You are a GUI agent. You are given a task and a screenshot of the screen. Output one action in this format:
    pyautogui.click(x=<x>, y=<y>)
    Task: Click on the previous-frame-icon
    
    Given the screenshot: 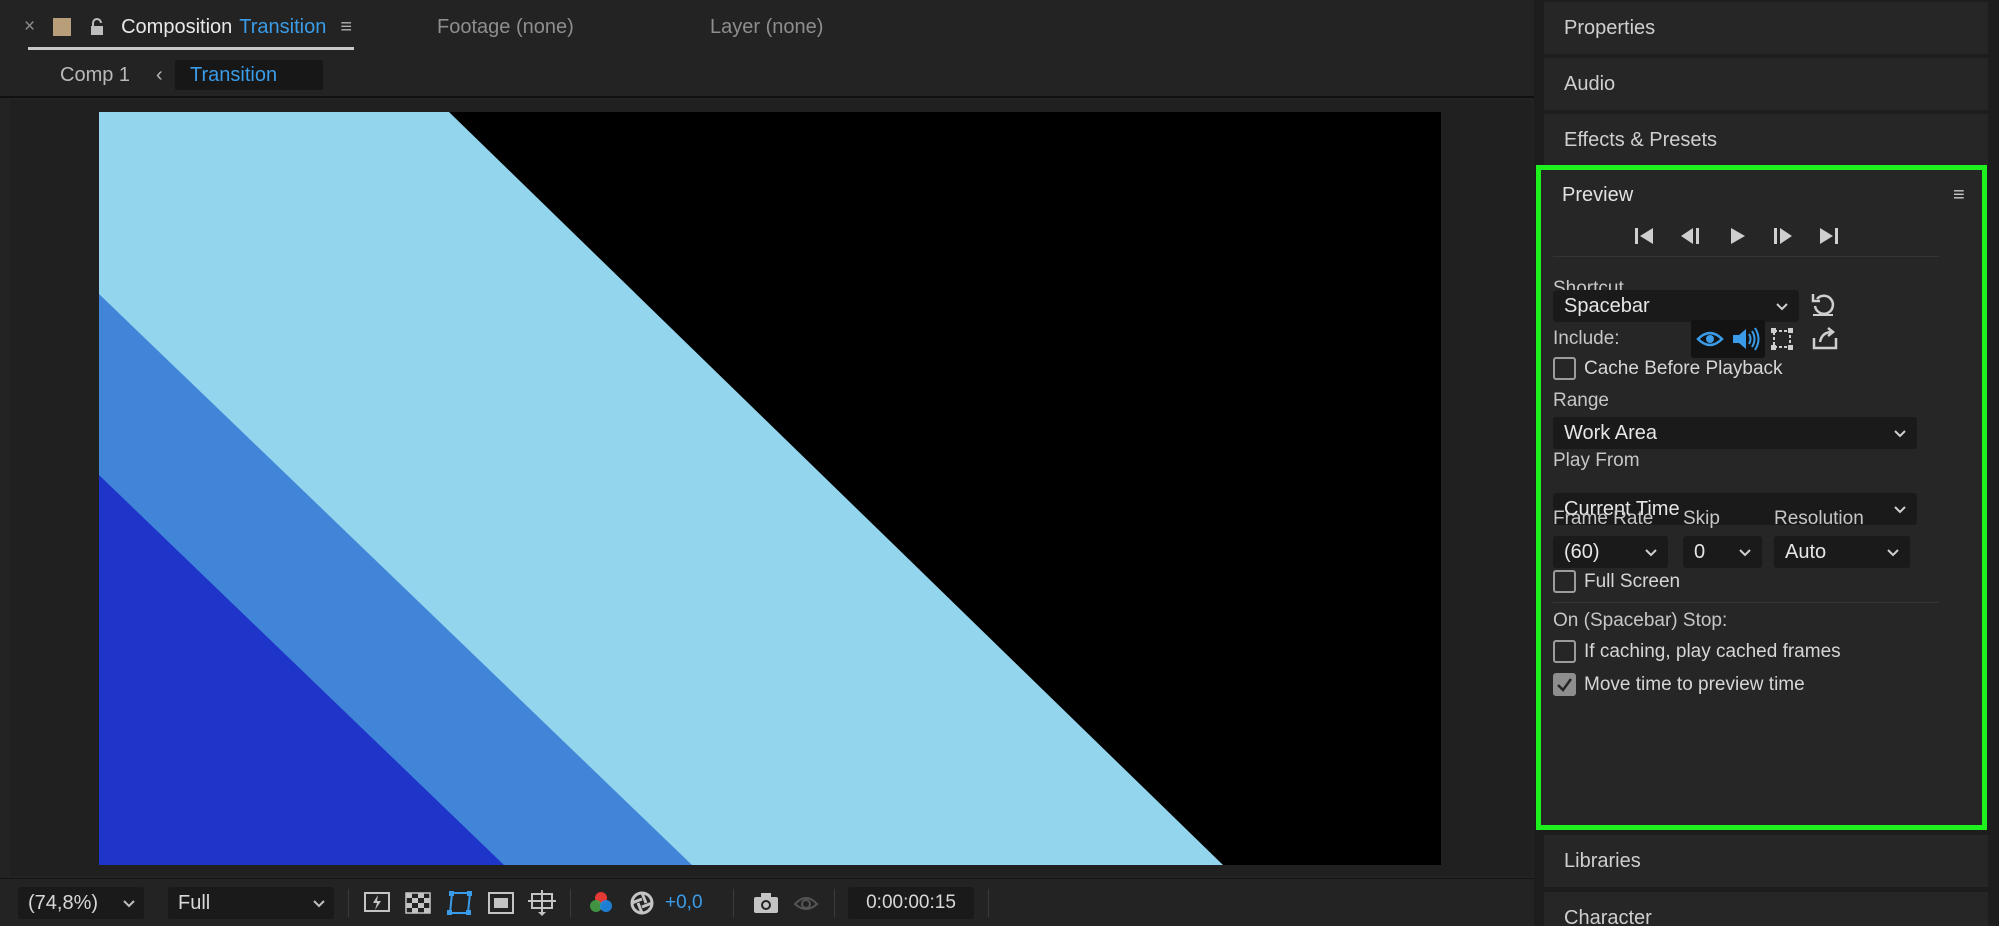 What is the action you would take?
    pyautogui.click(x=1691, y=236)
    